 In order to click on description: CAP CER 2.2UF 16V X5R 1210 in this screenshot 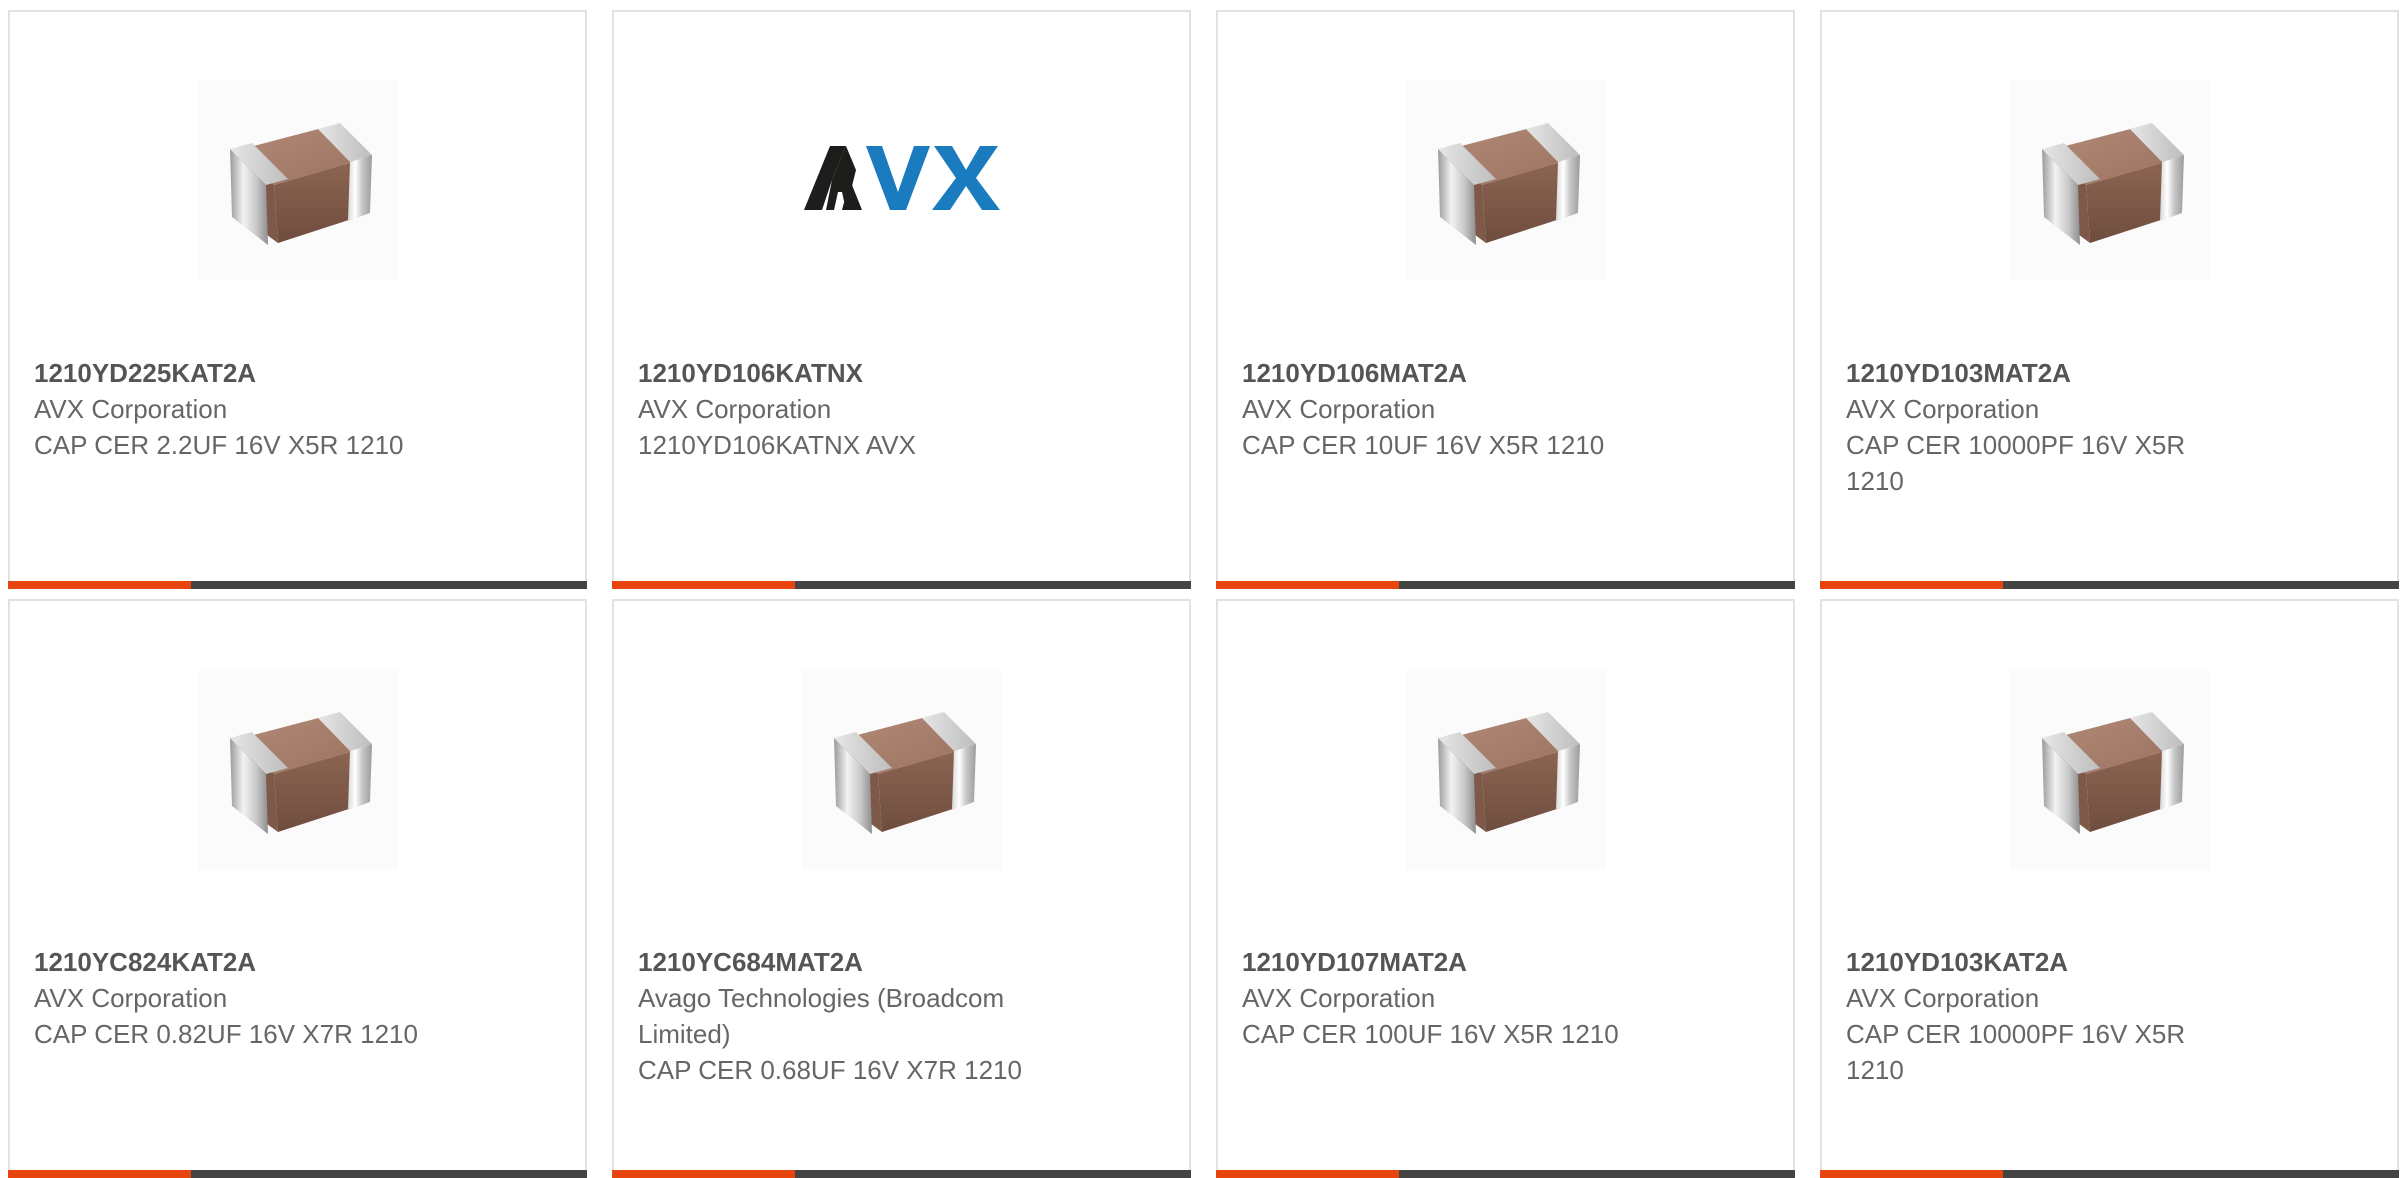, I will do `click(219, 445)`.